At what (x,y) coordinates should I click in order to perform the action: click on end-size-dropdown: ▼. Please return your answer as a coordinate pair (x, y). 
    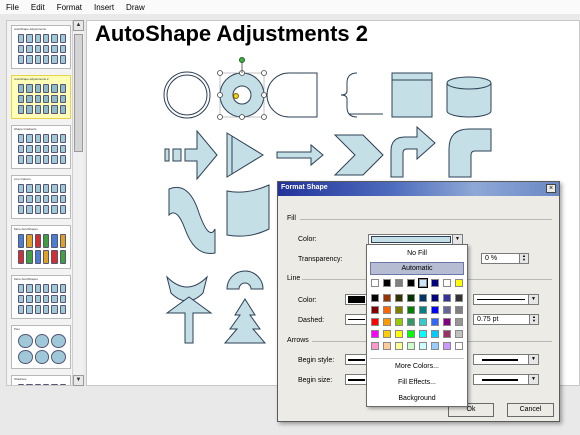
    Looking at the image, I should click on (506, 379).